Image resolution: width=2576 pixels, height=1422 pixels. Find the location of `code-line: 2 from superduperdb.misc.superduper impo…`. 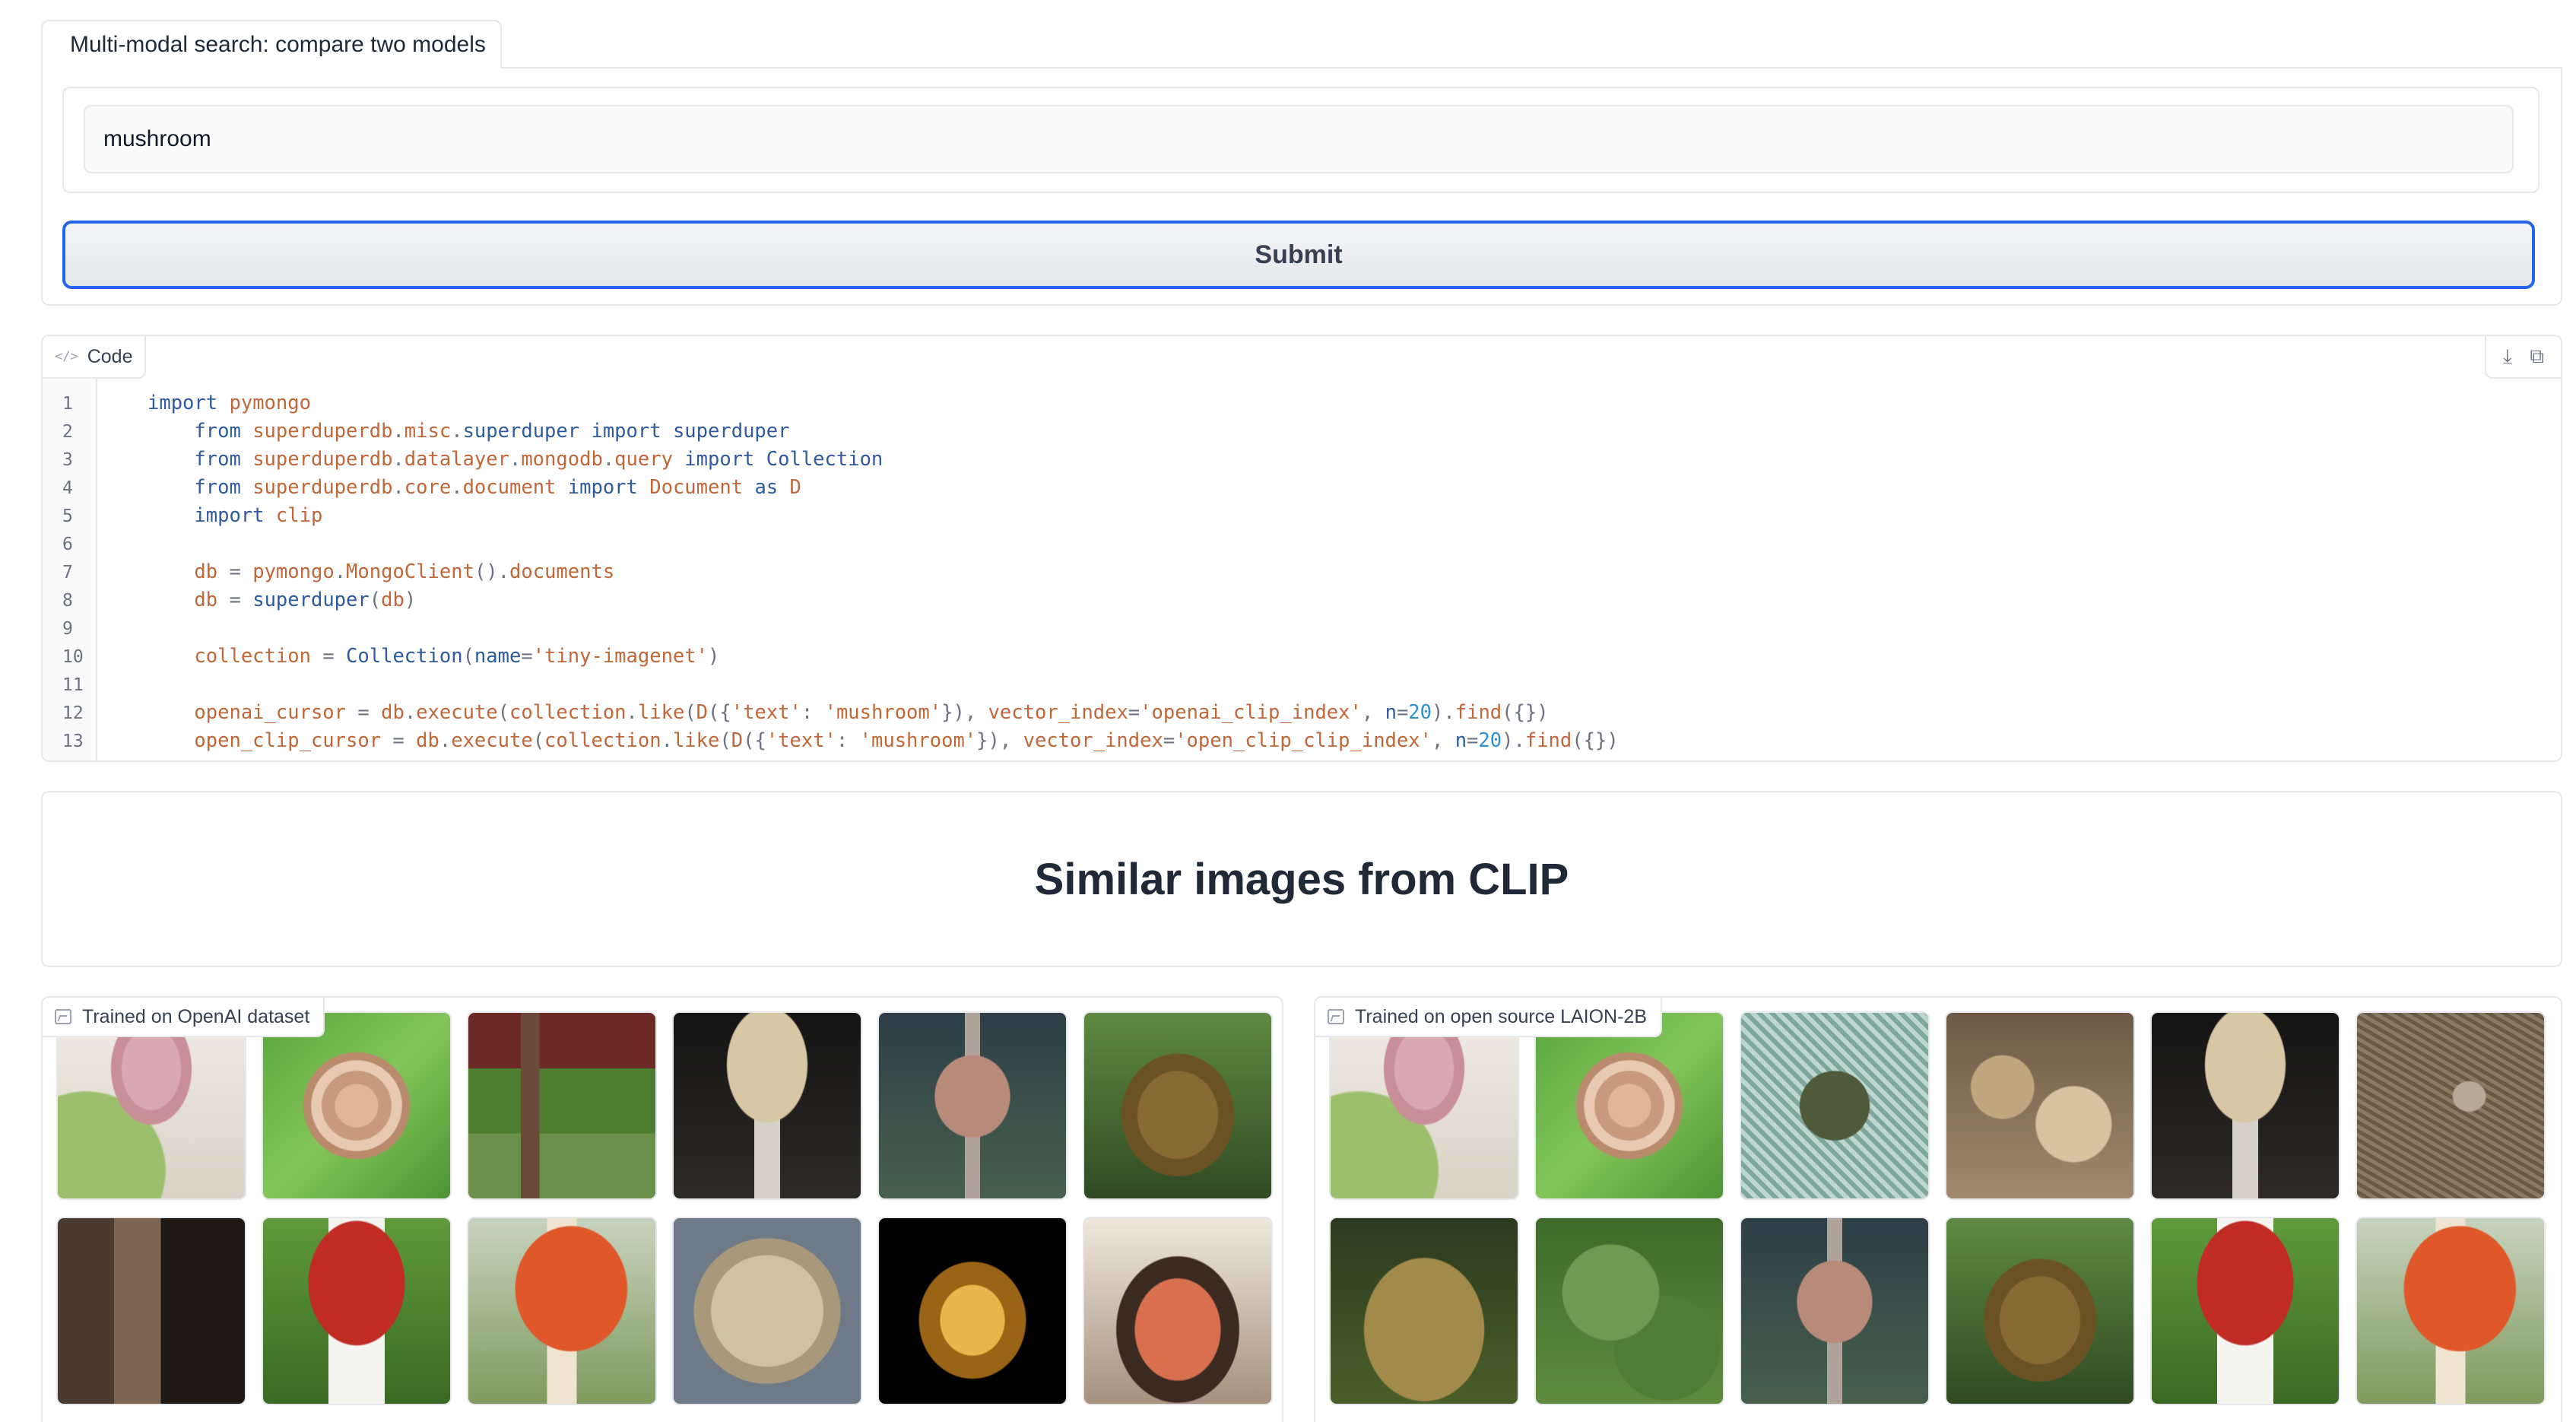

code-line: 2 from superduperdb.misc.superduper impo… is located at coordinates (1302, 431).